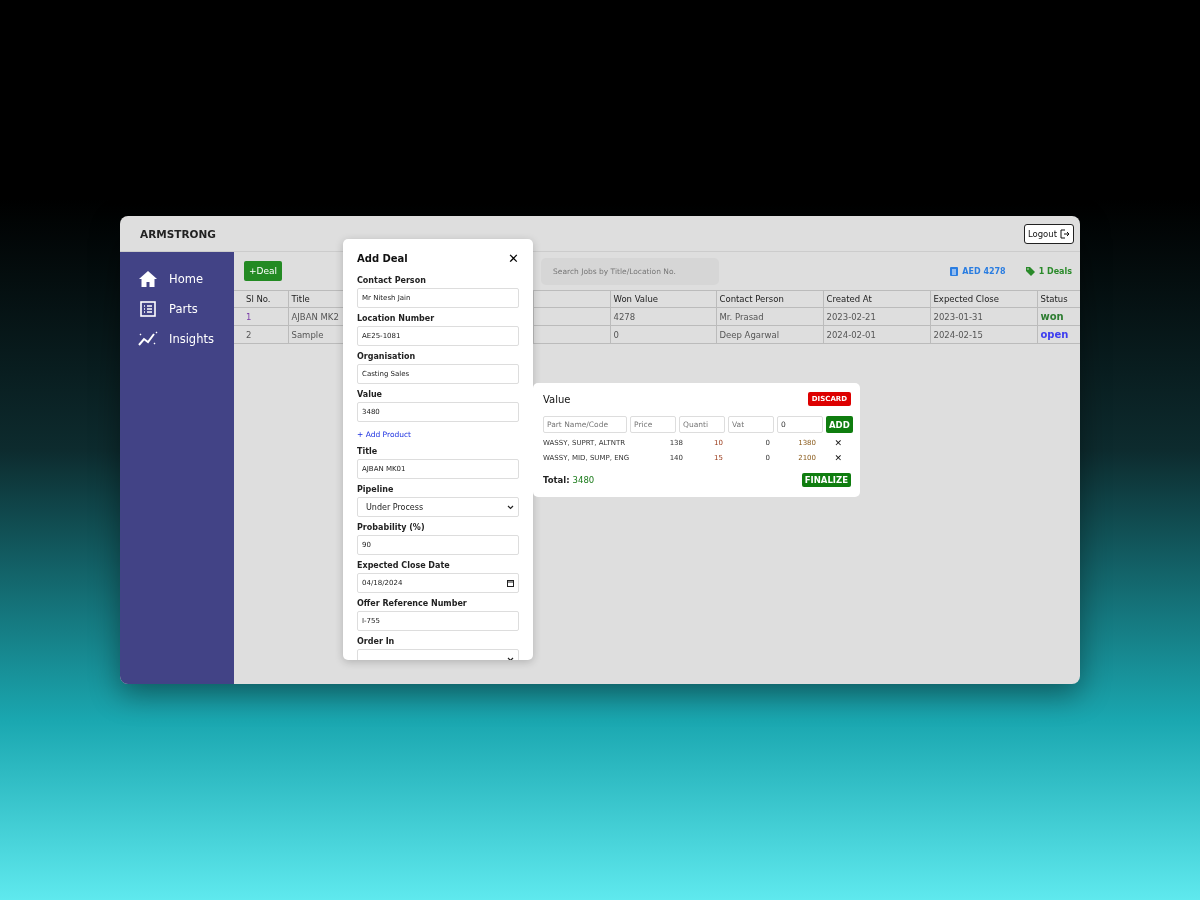 The width and height of the screenshot is (1200, 900). What do you see at coordinates (769, 316) in the screenshot?
I see `table-cell: Mr. Prasad` at bounding box center [769, 316].